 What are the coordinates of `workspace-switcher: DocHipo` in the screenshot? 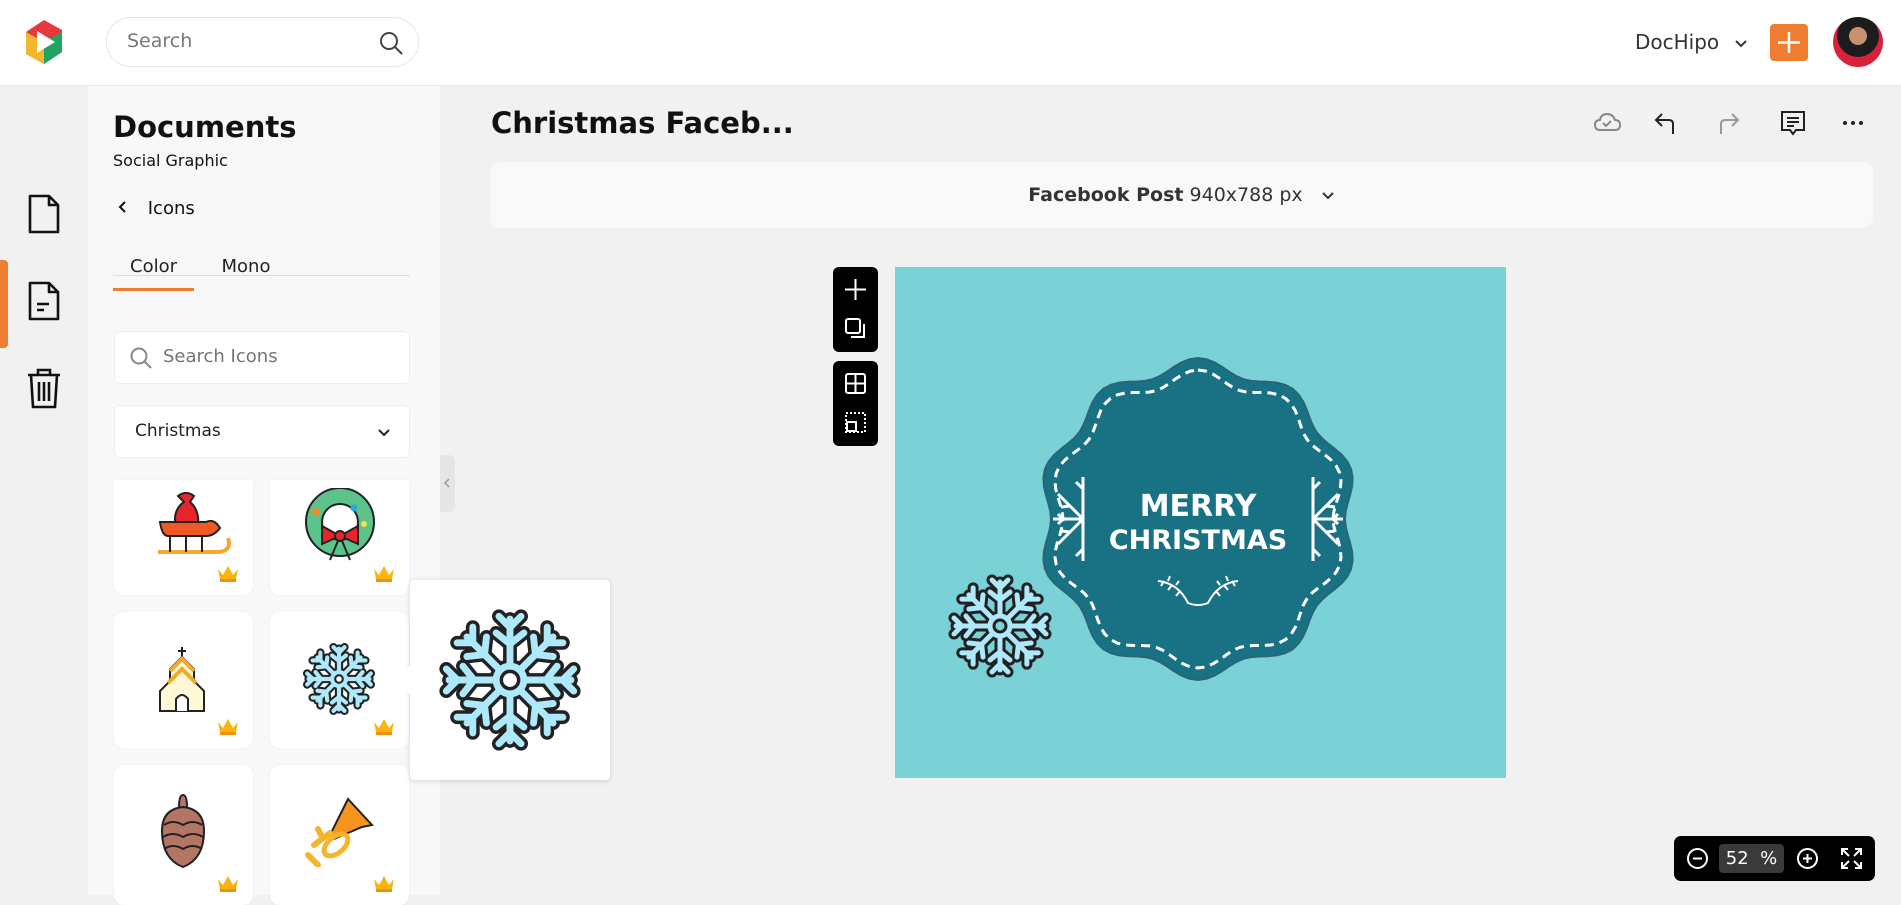 It's located at (1691, 42).